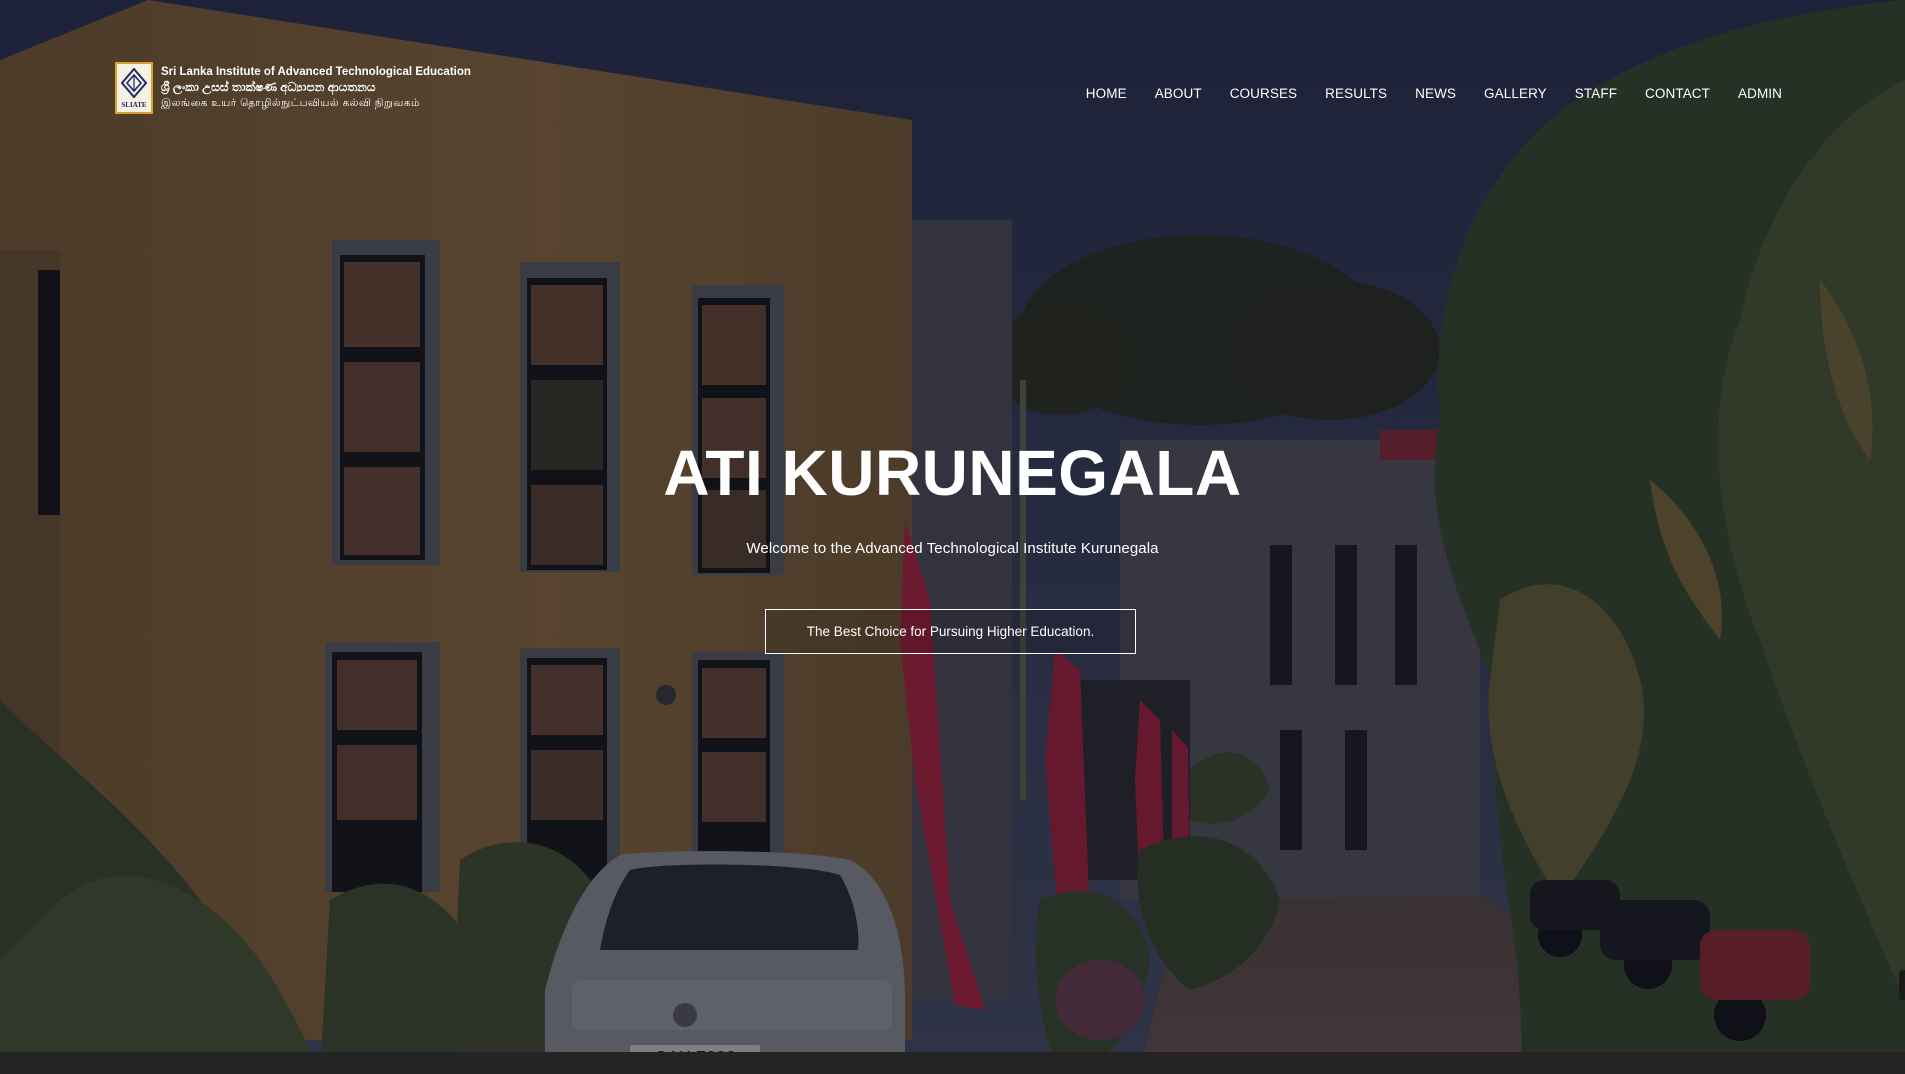 Image resolution: width=1905 pixels, height=1074 pixels. I want to click on hero-title: ATI KURUNEGALA, so click(952, 473).